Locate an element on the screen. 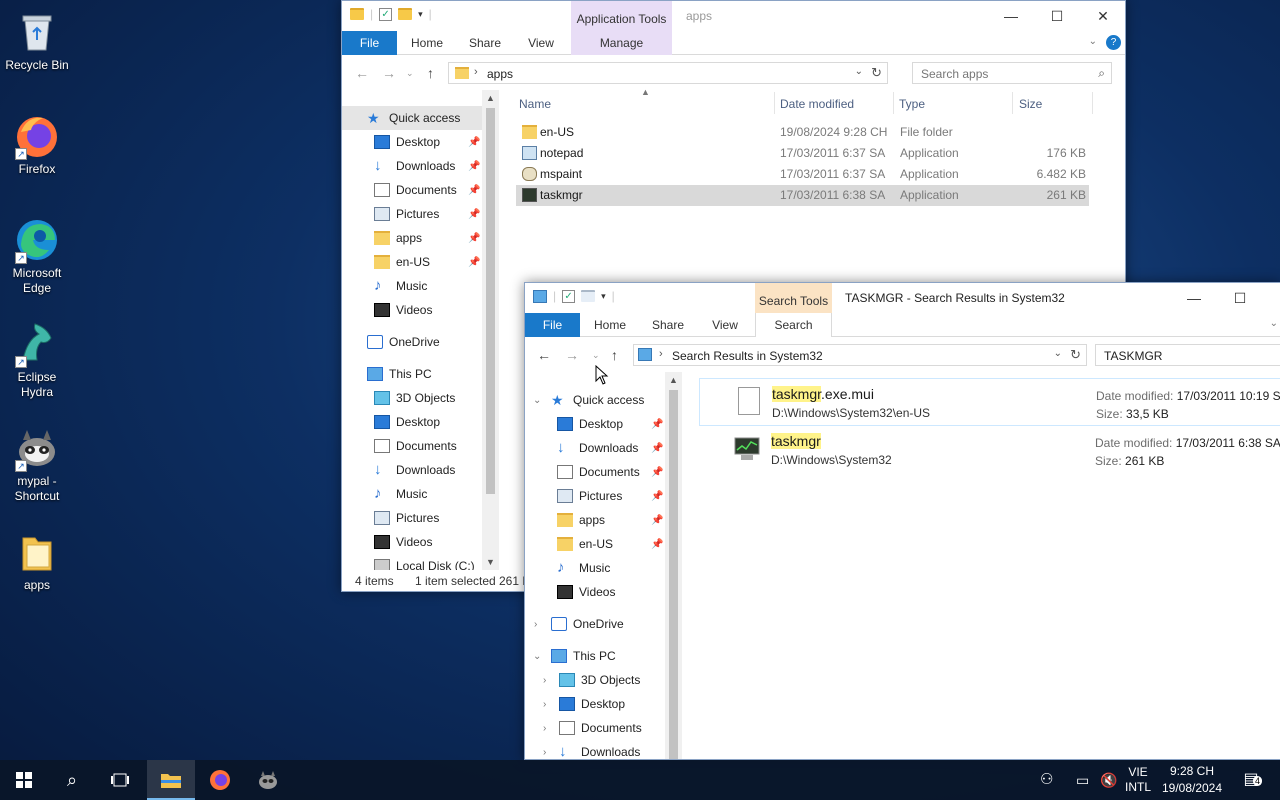 Image resolution: width=1280 pixels, height=800 pixels. nav-pc-pictures: Pictures is located at coordinates (412, 518).